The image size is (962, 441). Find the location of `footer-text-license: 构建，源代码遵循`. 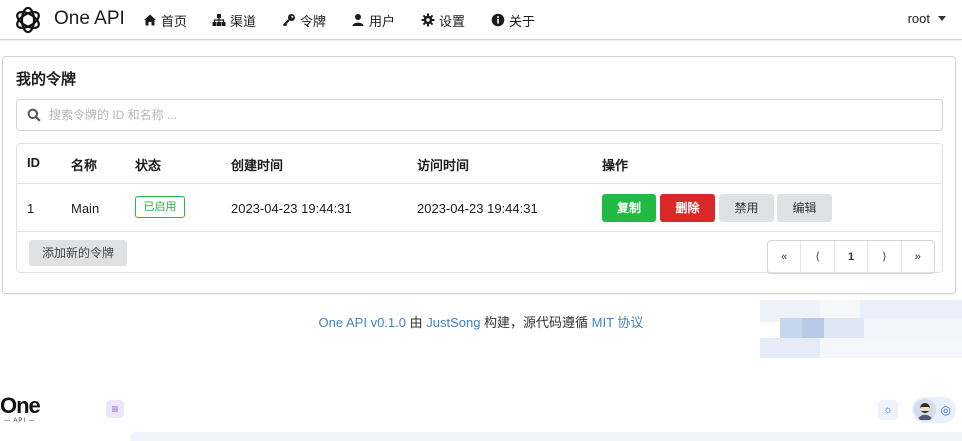

footer-text-license: 构建，源代码遵循 is located at coordinates (536, 322).